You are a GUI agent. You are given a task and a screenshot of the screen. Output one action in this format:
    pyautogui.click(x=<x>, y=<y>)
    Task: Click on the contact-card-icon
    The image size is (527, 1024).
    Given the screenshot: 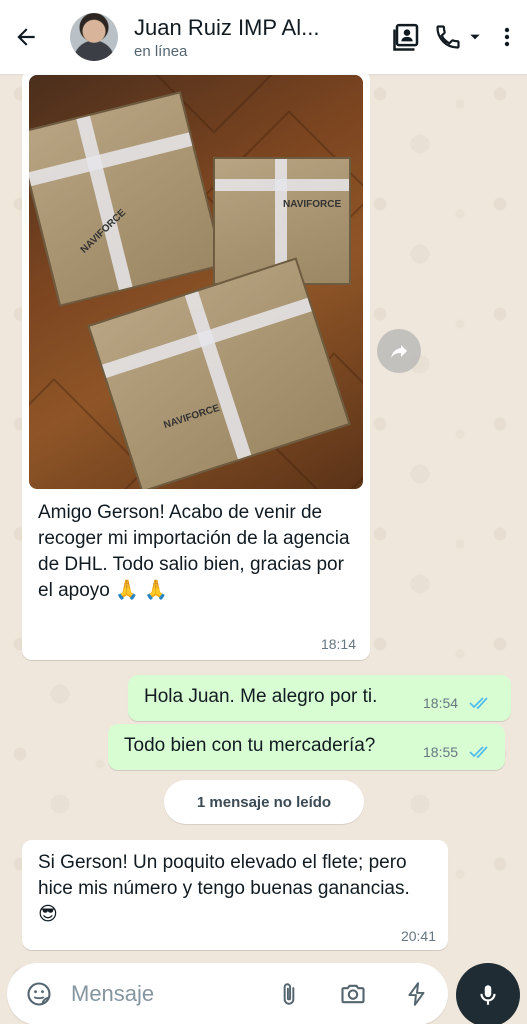 What is the action you would take?
    pyautogui.click(x=406, y=37)
    